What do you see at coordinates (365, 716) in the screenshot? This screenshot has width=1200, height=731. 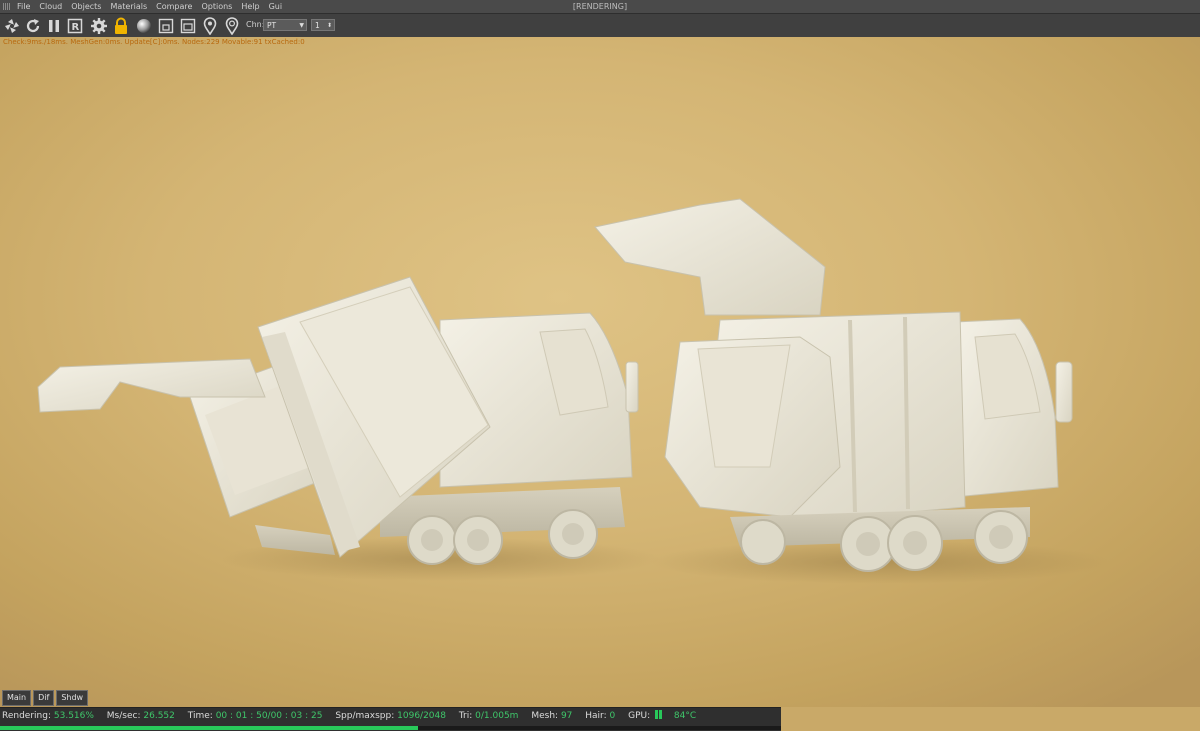 I see `spp-label: Spp/maxspp:` at bounding box center [365, 716].